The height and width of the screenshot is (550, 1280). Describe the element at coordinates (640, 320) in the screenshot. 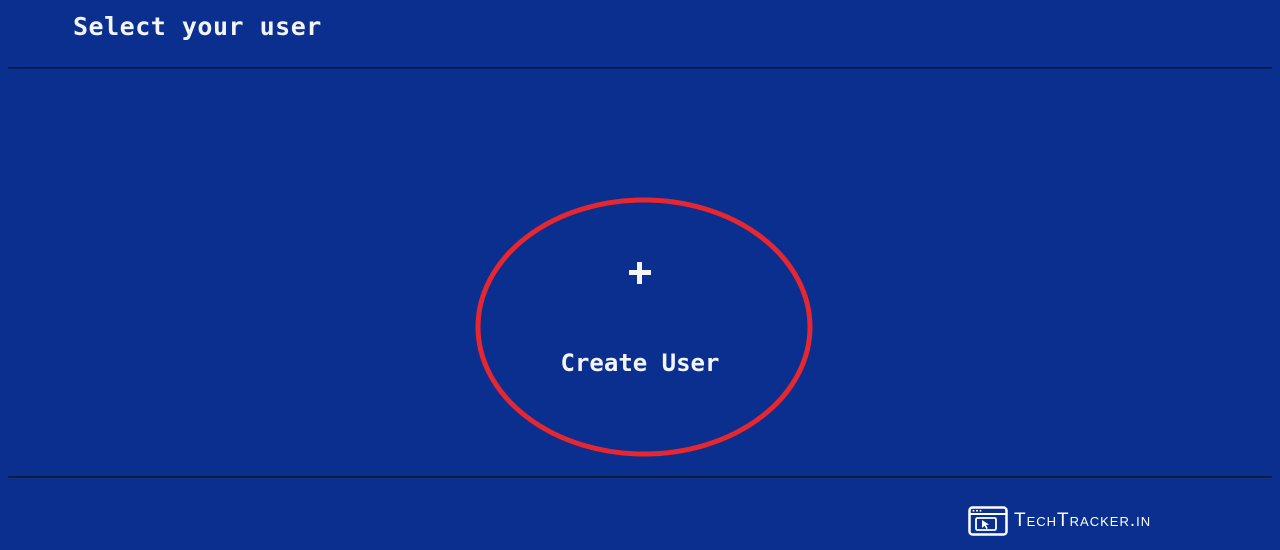

I see `create-user-button: Create User` at that location.